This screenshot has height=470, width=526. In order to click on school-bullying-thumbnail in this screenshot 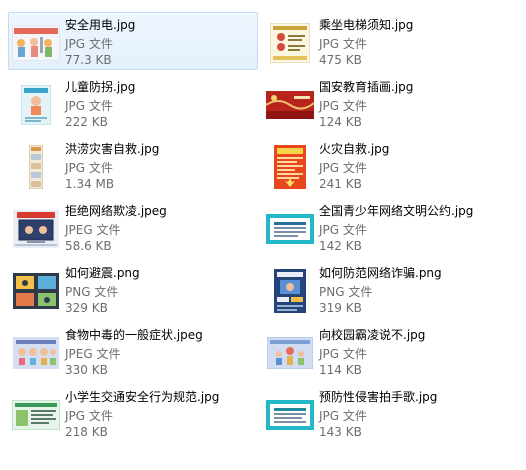, I will do `click(290, 353)`.